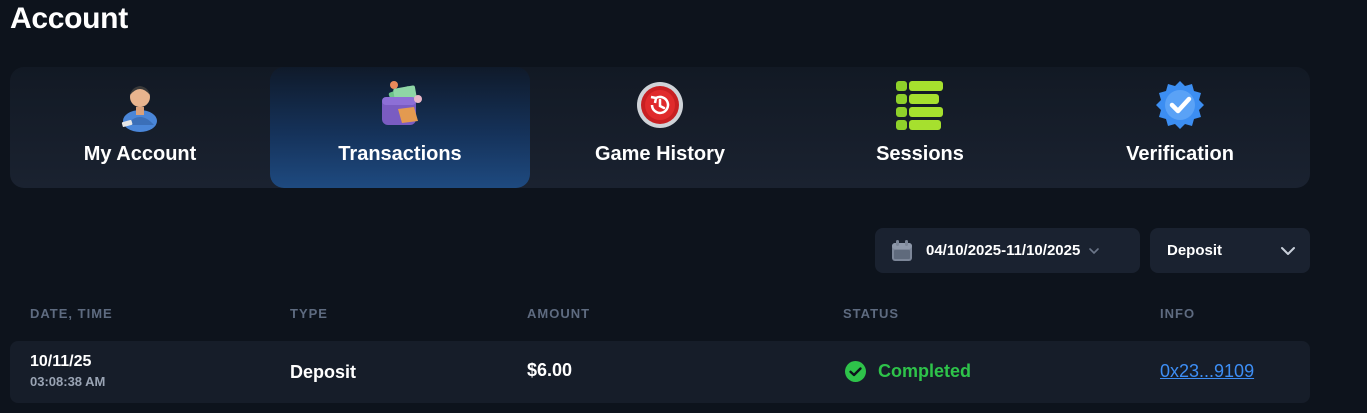 The height and width of the screenshot is (413, 1367). What do you see at coordinates (1178, 313) in the screenshot?
I see `column-header-info: INFO` at bounding box center [1178, 313].